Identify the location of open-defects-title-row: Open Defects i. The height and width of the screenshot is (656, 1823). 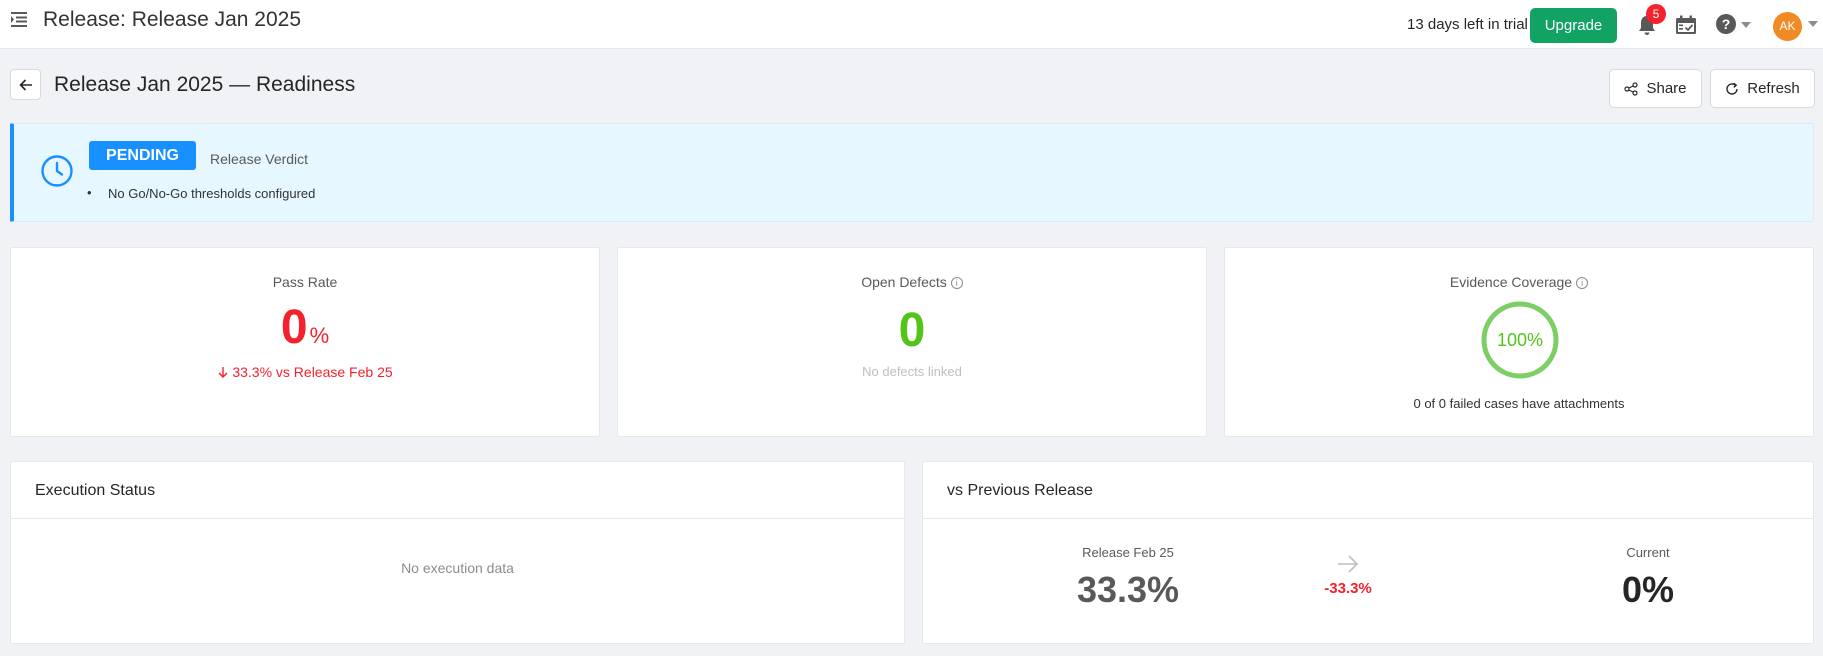
(912, 282).